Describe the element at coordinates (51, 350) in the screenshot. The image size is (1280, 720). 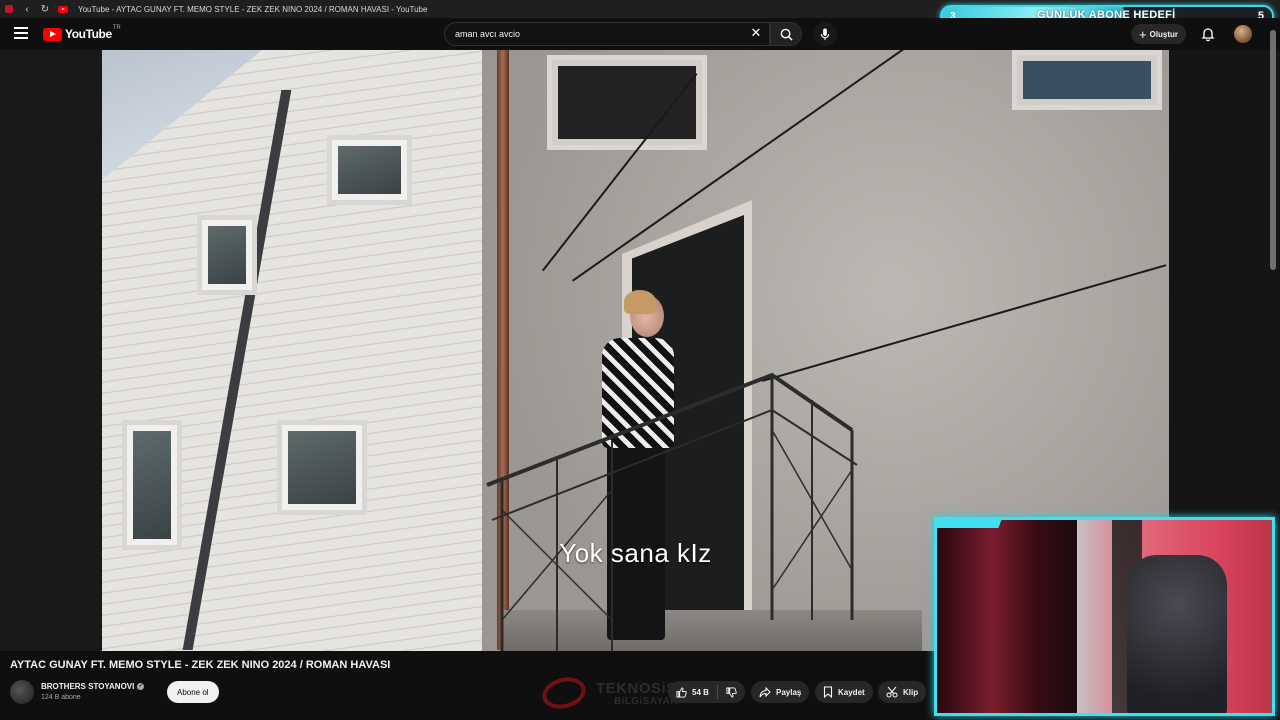
I see `ambient-left-panel` at that location.